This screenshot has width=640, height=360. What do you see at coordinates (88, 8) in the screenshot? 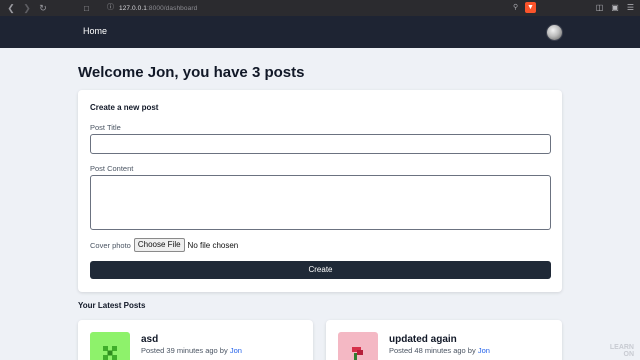
I see `bookmark-icon: □` at bounding box center [88, 8].